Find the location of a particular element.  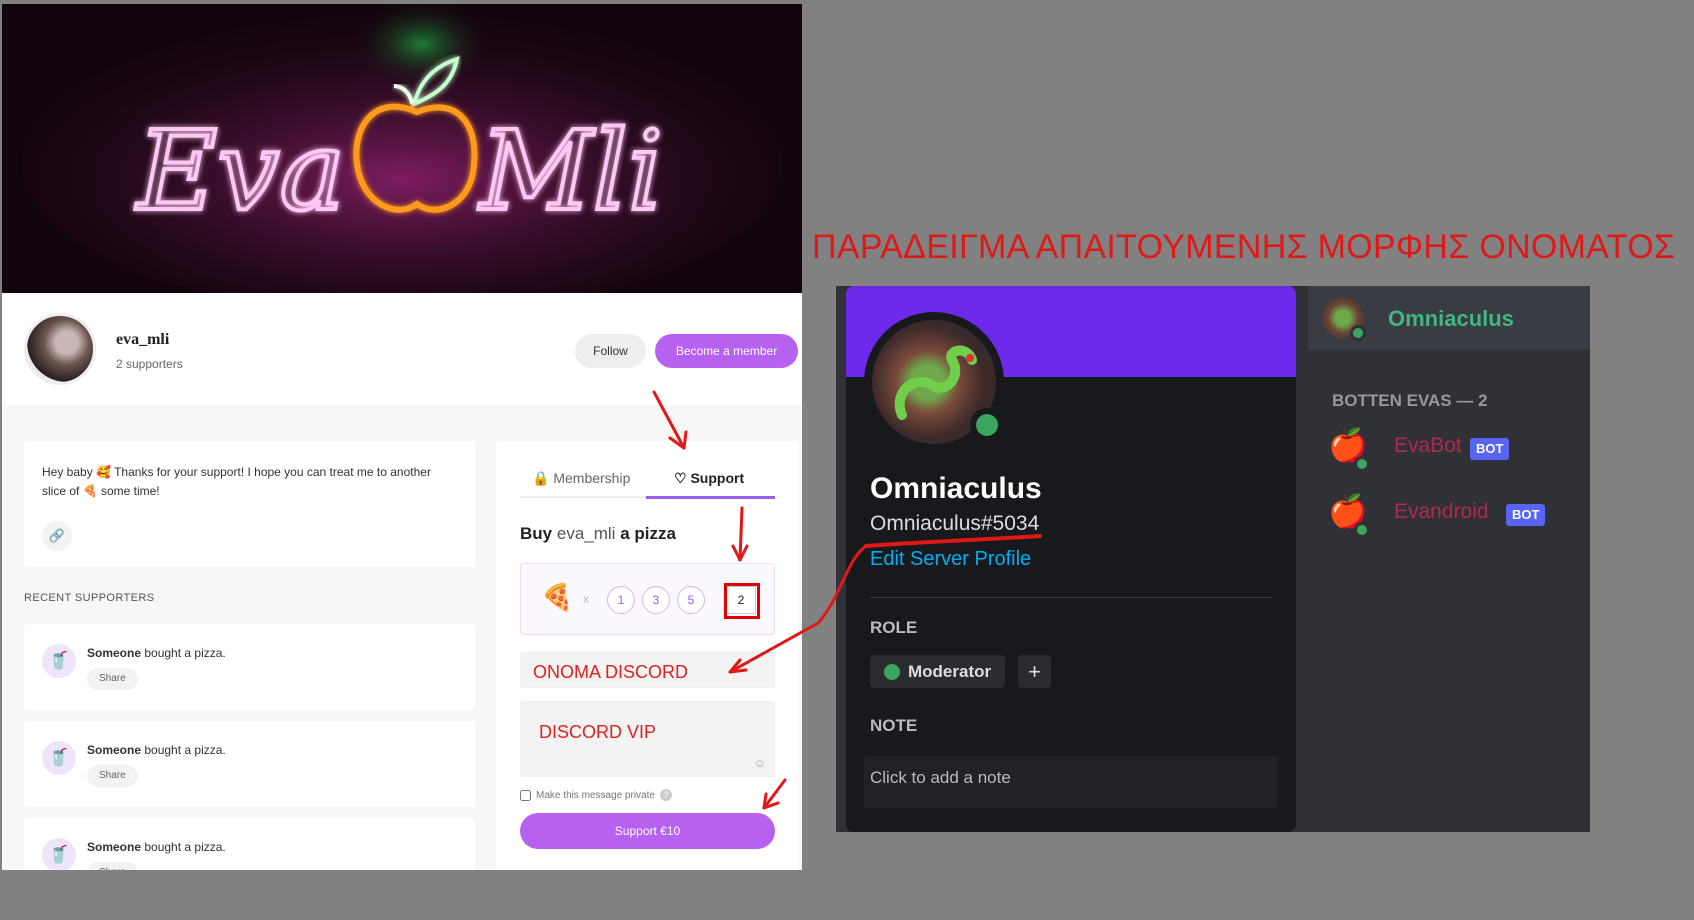

member-group-title: BOTTEN EVAS — 2 is located at coordinates (1410, 400).